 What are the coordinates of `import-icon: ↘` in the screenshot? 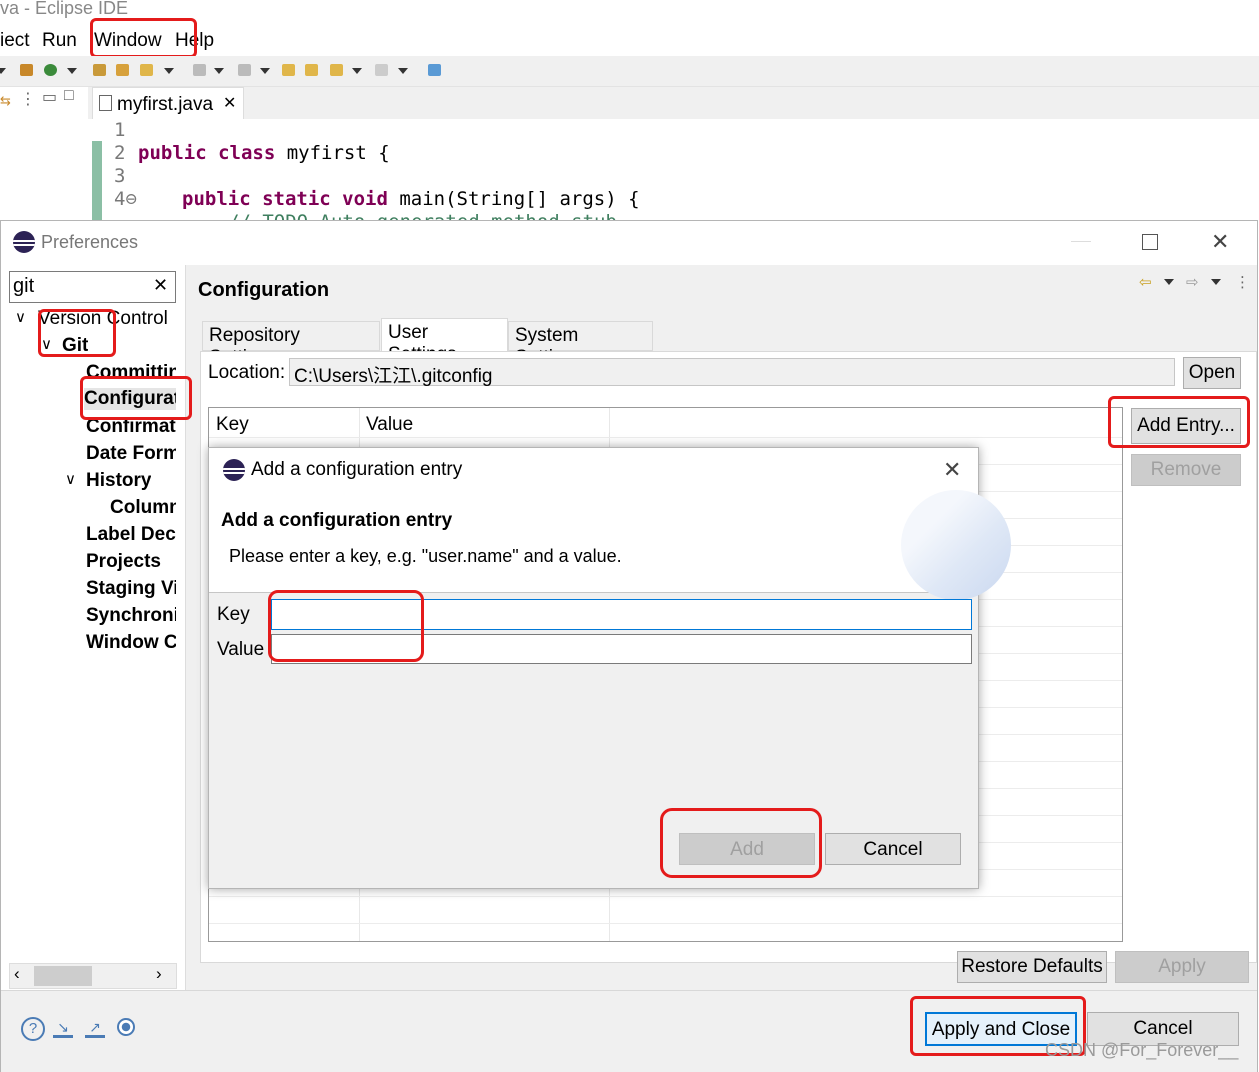 It's located at (63, 1028).